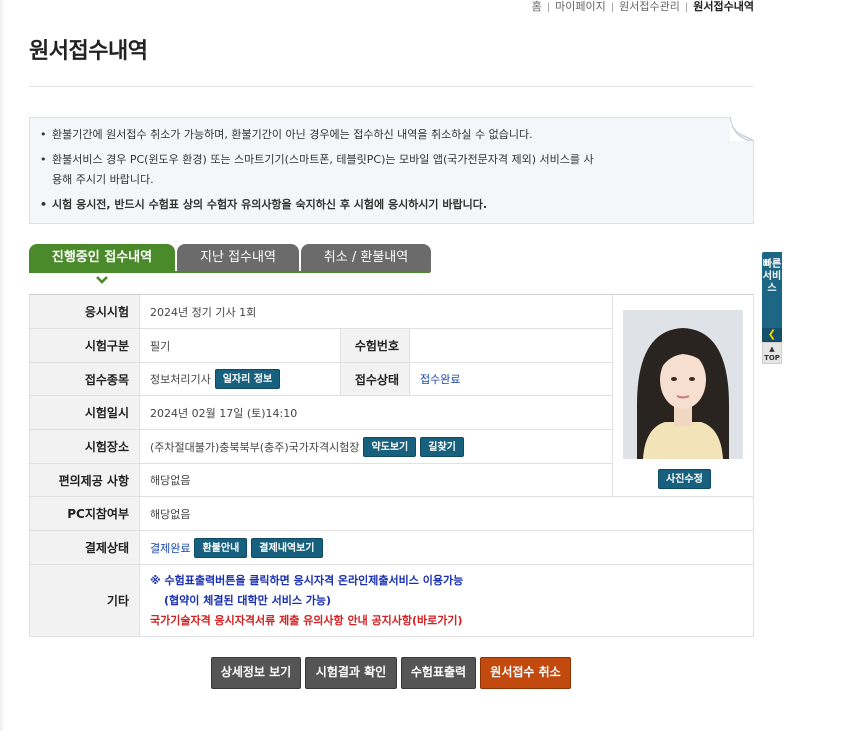 Image resolution: width=843 pixels, height=731 pixels. Describe the element at coordinates (375, 345) in the screenshot. I see `label-exam-number: 수험번호` at that location.